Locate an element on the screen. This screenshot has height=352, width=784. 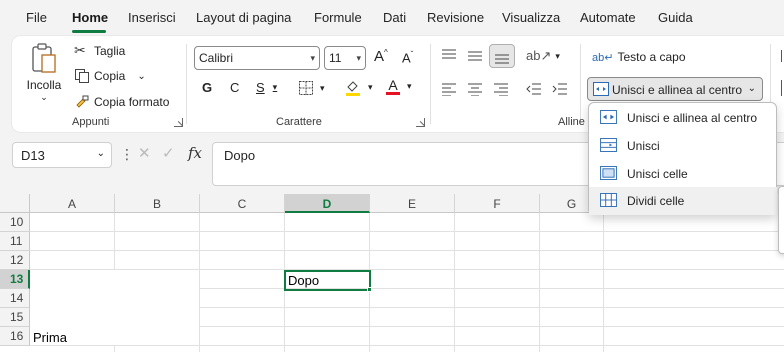
cell-a16: Prima is located at coordinates (50, 337).